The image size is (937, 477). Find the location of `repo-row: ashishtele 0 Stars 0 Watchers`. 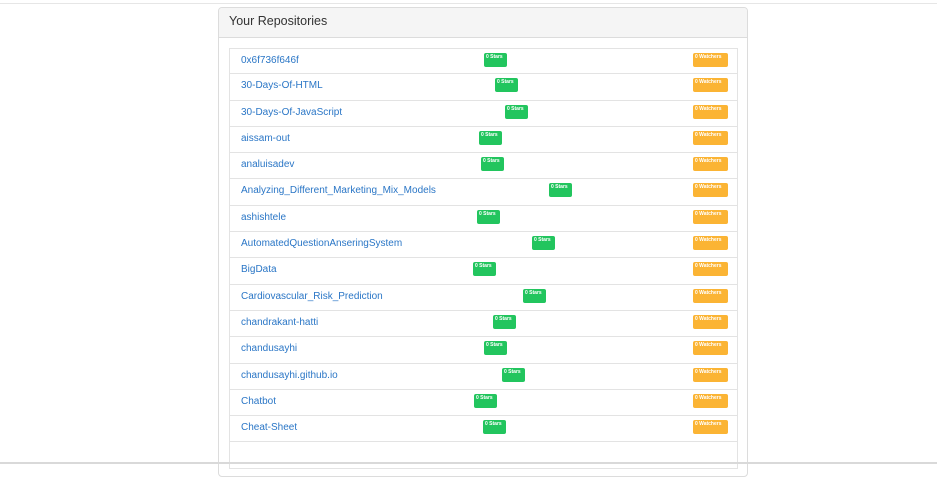

repo-row: ashishtele 0 Stars 0 Watchers is located at coordinates (483, 219).